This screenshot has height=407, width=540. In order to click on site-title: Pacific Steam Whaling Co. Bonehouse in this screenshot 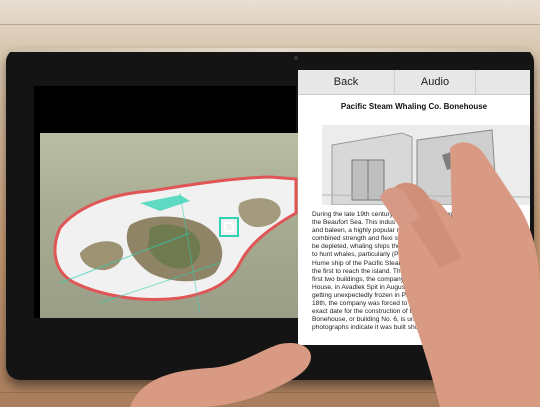, I will do `click(414, 106)`.